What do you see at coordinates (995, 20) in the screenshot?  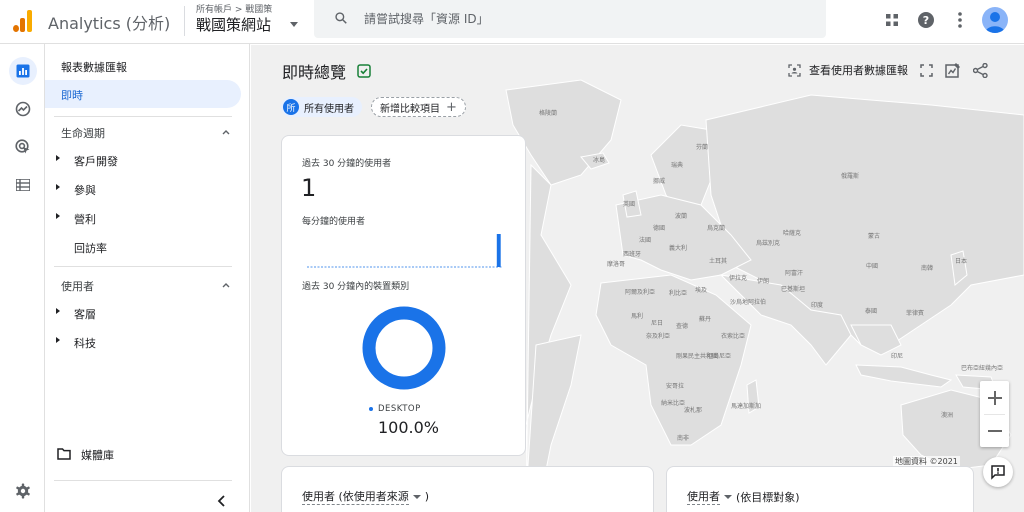 I see `avatar` at bounding box center [995, 20].